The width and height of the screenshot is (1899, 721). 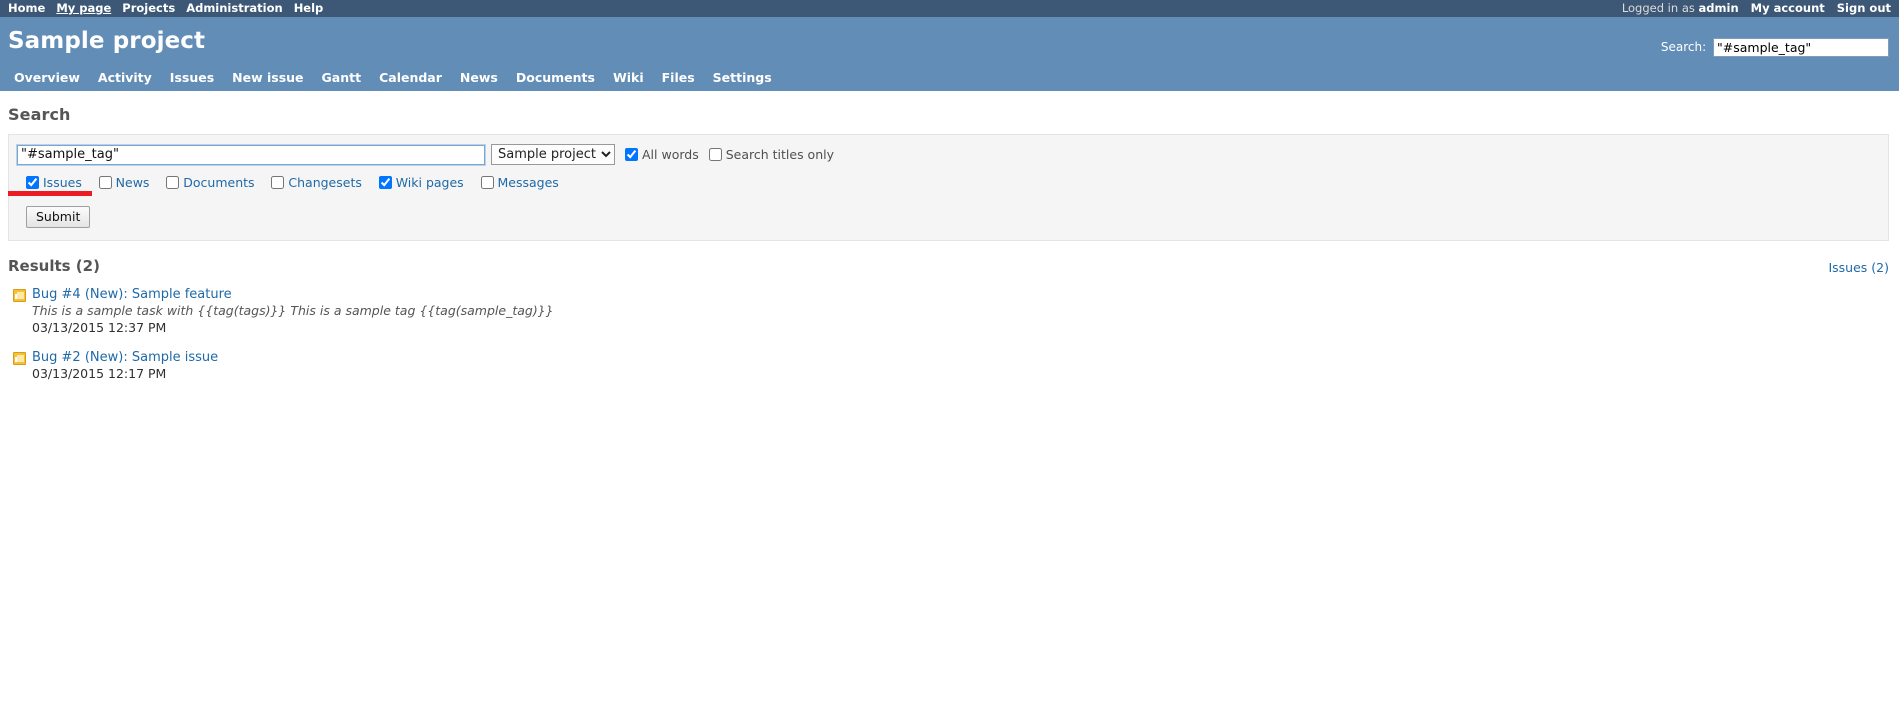 I want to click on issues-checkbox, so click(x=32, y=182).